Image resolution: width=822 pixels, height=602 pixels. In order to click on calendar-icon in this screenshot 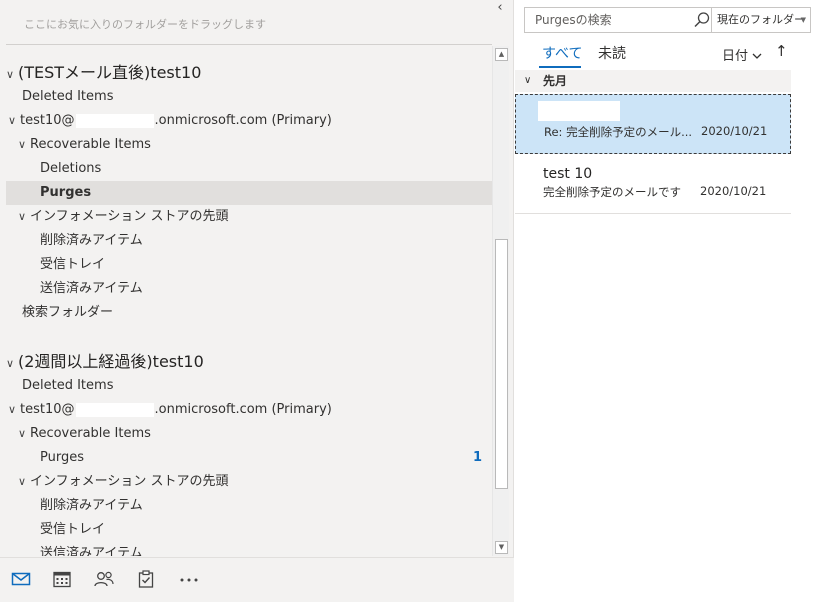, I will do `click(63, 580)`.